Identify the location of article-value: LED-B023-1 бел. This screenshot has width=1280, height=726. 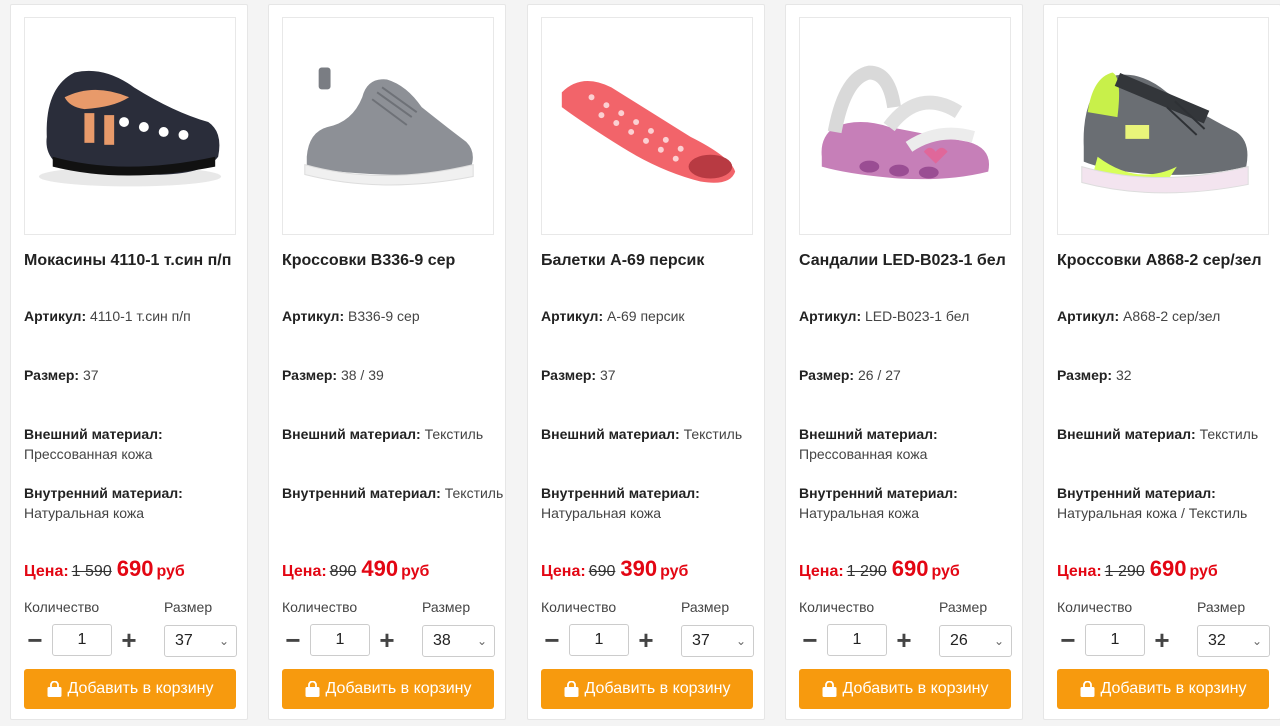
(917, 316).